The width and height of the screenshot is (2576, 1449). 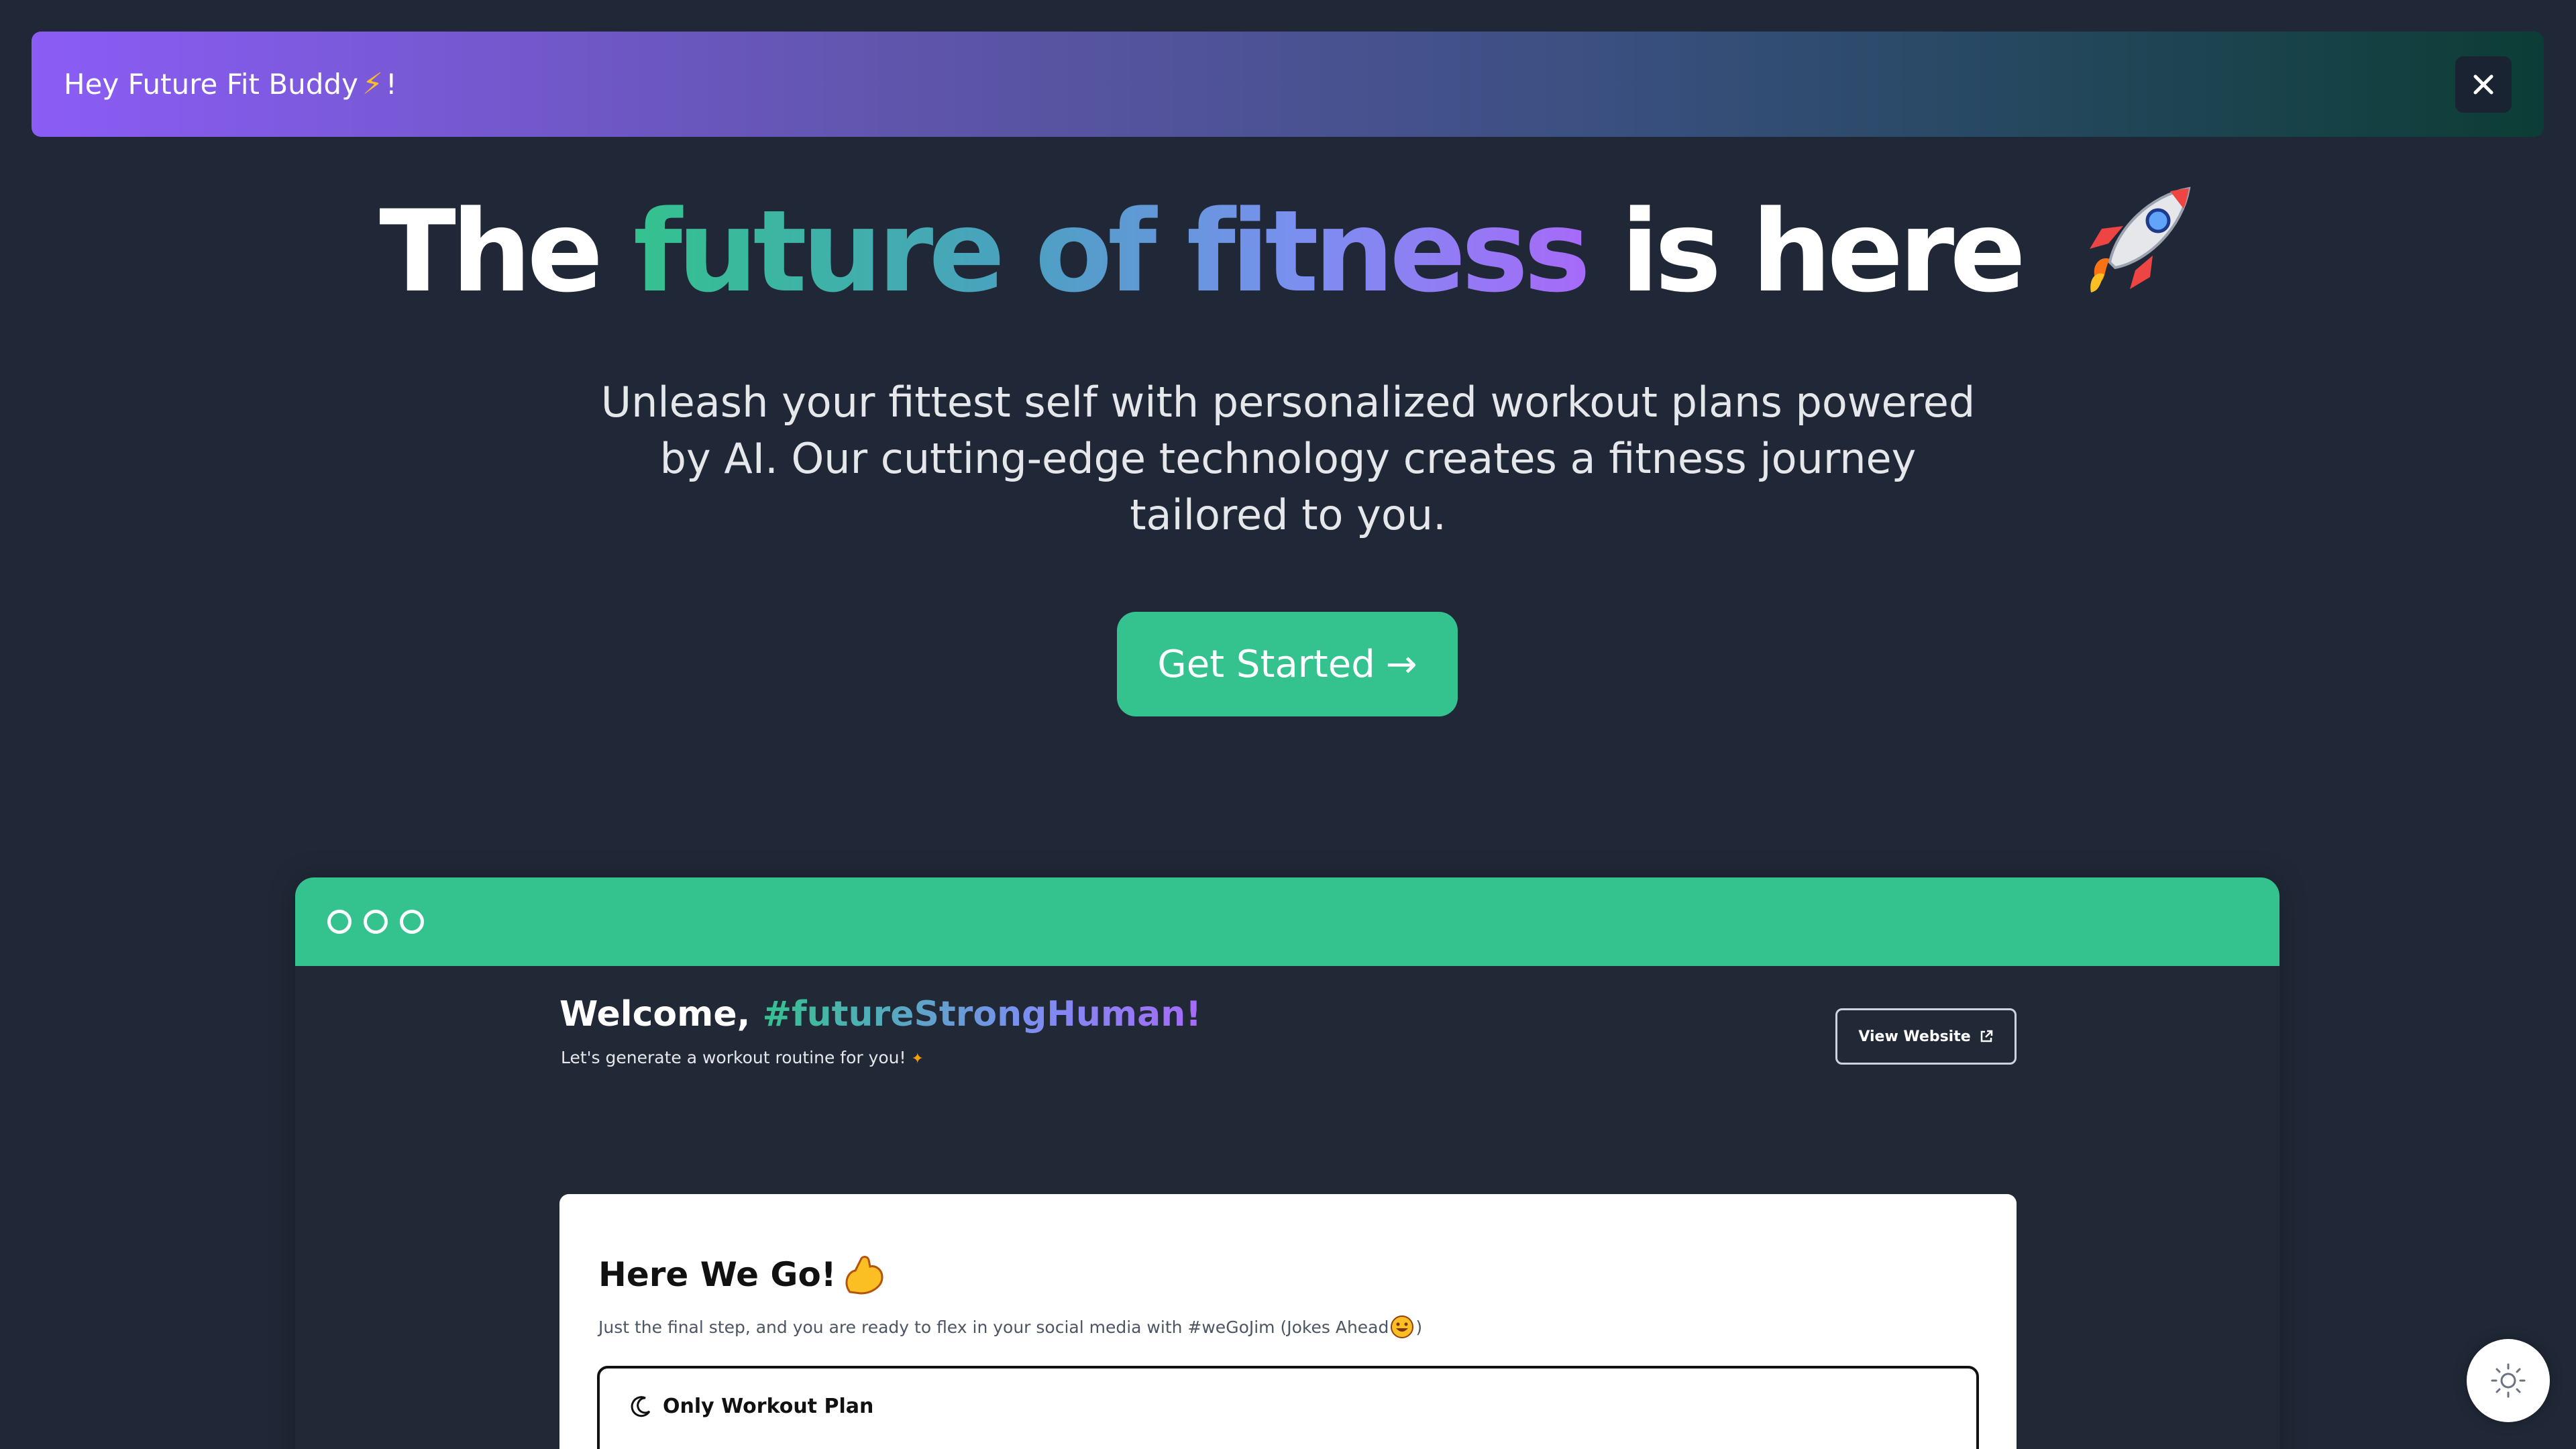 What do you see at coordinates (1419, 1327) in the screenshot?
I see `card-subtitle-end: )` at bounding box center [1419, 1327].